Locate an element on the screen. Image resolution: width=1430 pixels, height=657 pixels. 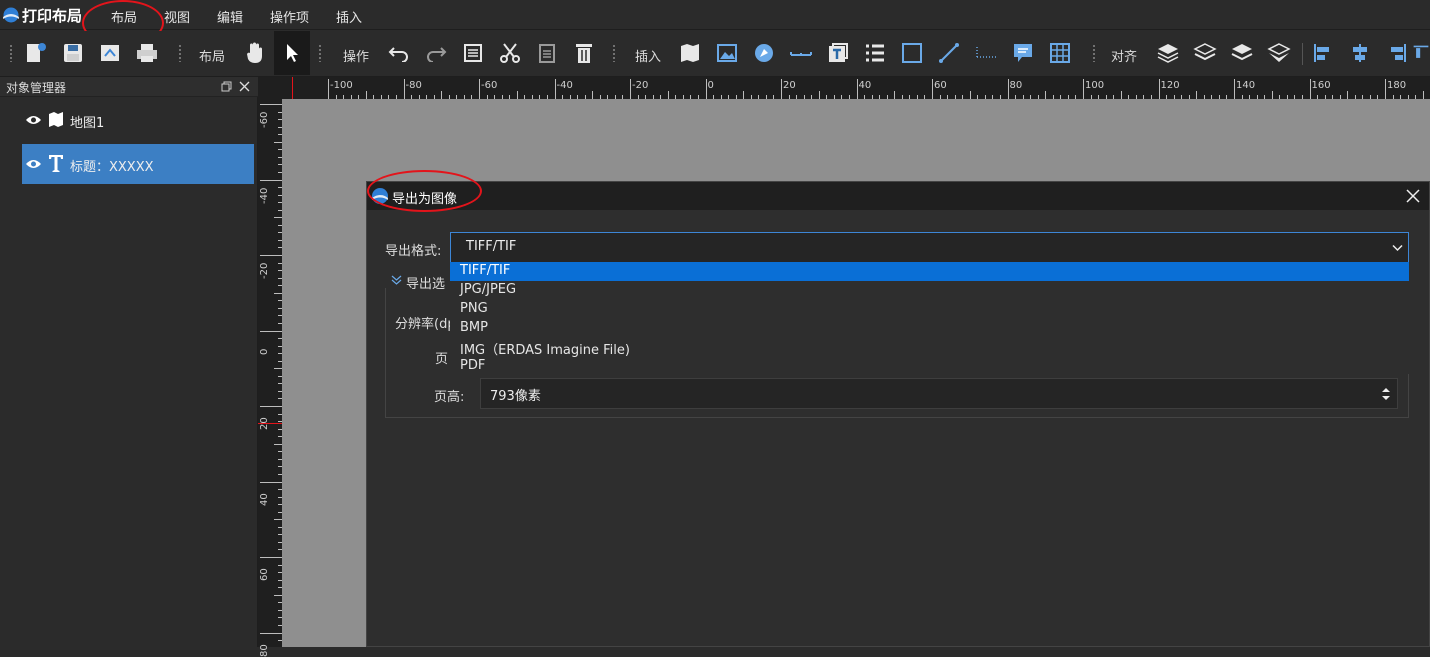
ruler-label: 80 is located at coordinates (1016, 85).